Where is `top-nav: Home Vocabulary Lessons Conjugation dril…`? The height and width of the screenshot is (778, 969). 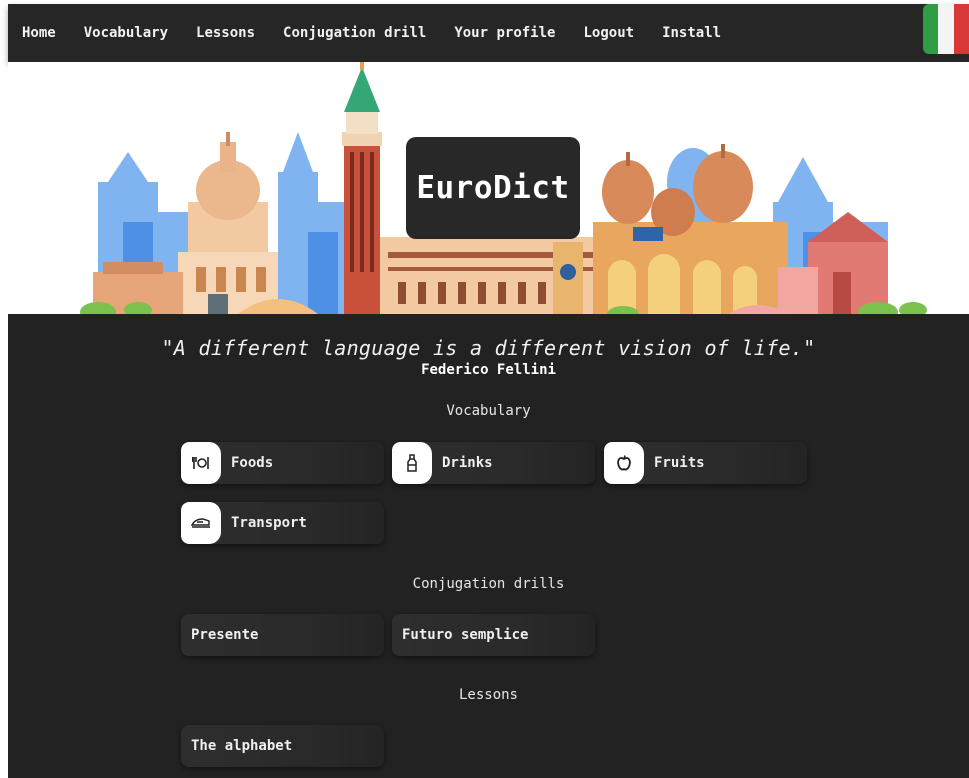 top-nav: Home Vocabulary Lessons Conjugation dril… is located at coordinates (488, 33).